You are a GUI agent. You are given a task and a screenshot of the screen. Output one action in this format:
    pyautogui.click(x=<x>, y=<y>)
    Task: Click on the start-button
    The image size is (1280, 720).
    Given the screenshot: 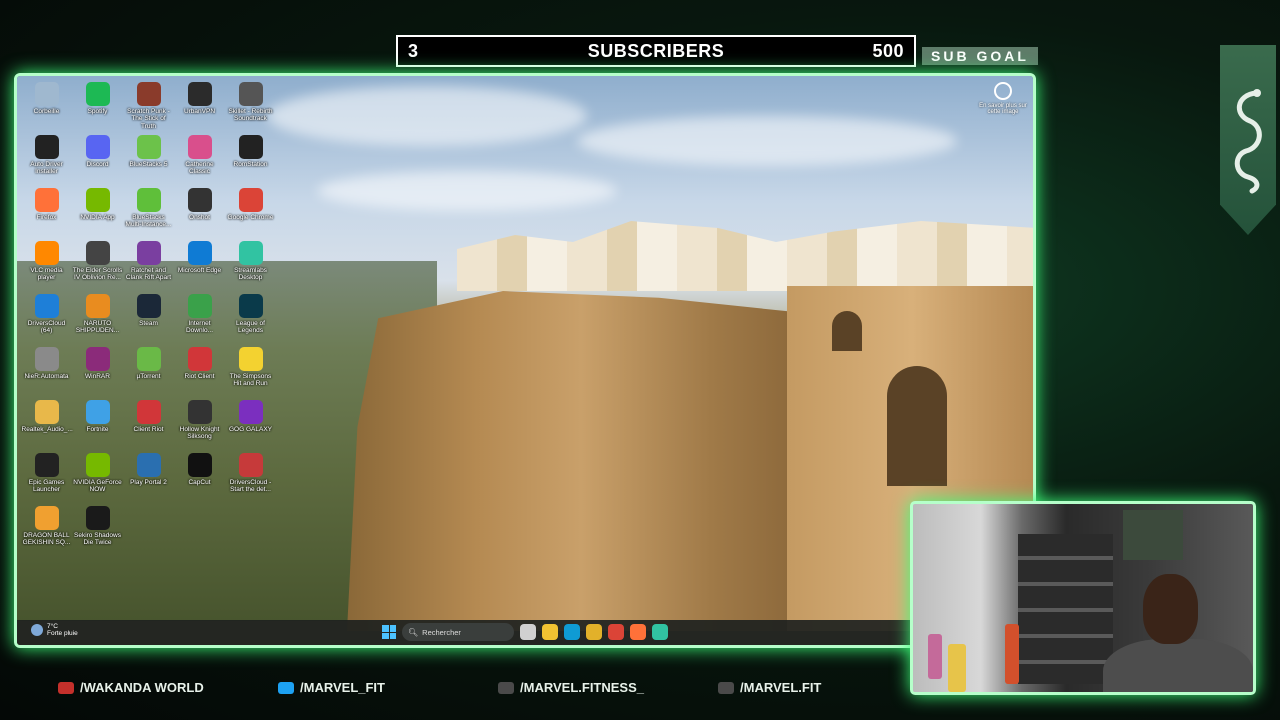 What is the action you would take?
    pyautogui.click(x=389, y=632)
    